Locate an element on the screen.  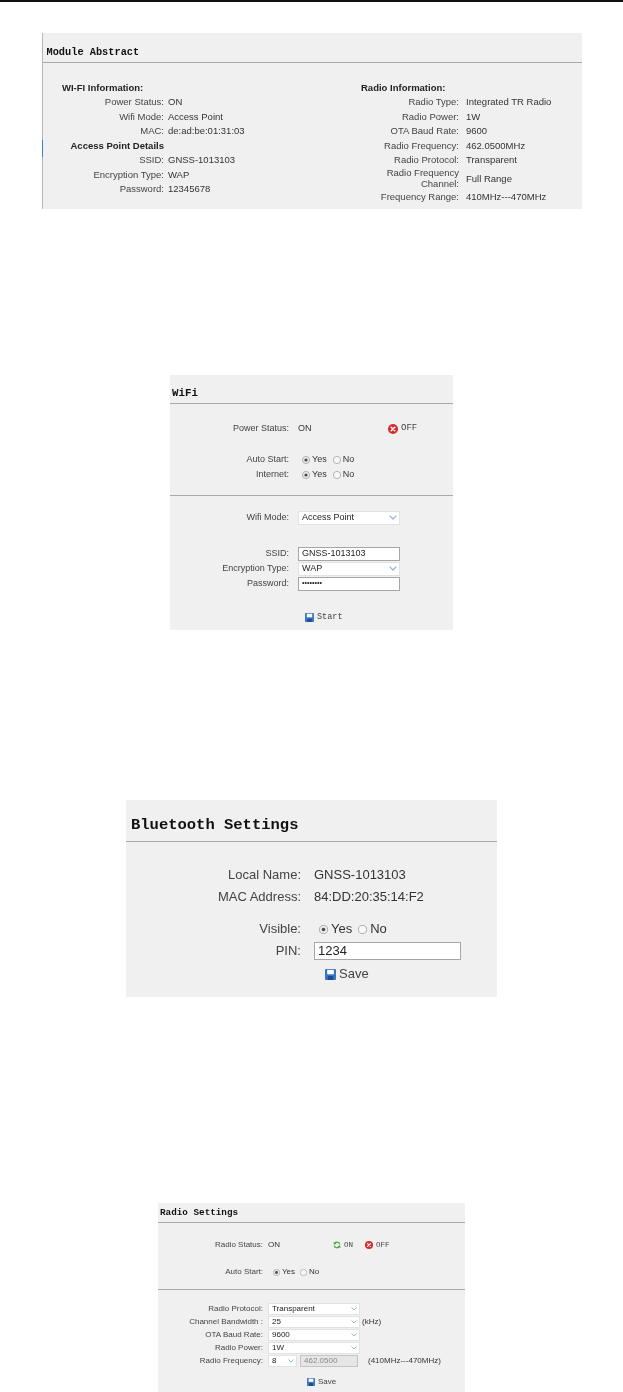
field-label: Channel Bandwidth : is located at coordinates (226, 1322).